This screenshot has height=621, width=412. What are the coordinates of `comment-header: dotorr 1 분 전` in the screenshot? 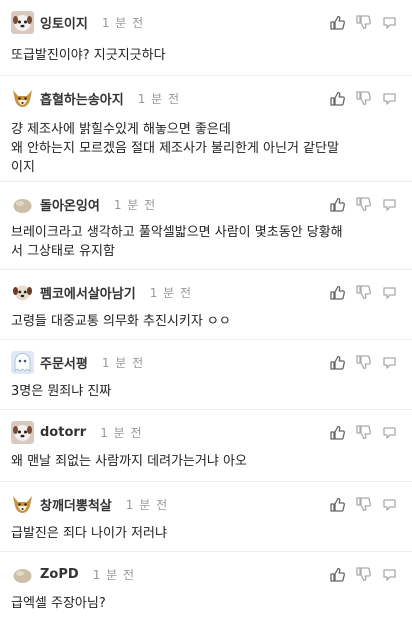 It's located at (77, 432).